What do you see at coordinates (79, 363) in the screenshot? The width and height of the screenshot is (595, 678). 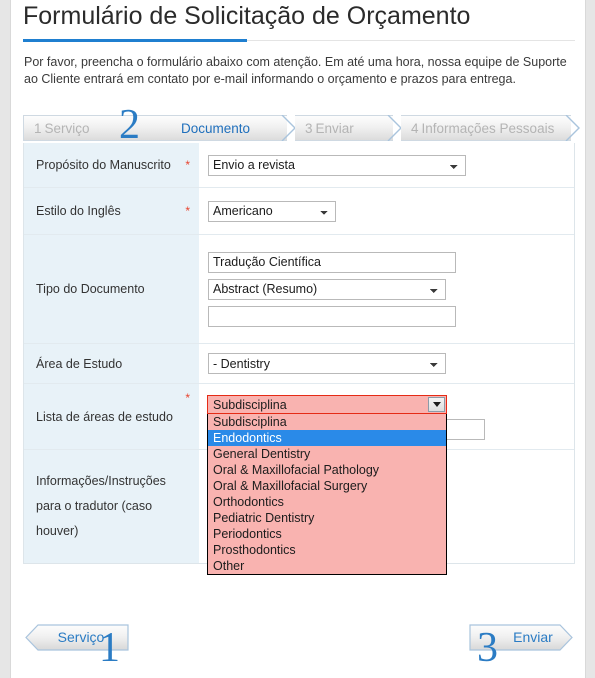 I see `field-label-text: Área de Estudo` at bounding box center [79, 363].